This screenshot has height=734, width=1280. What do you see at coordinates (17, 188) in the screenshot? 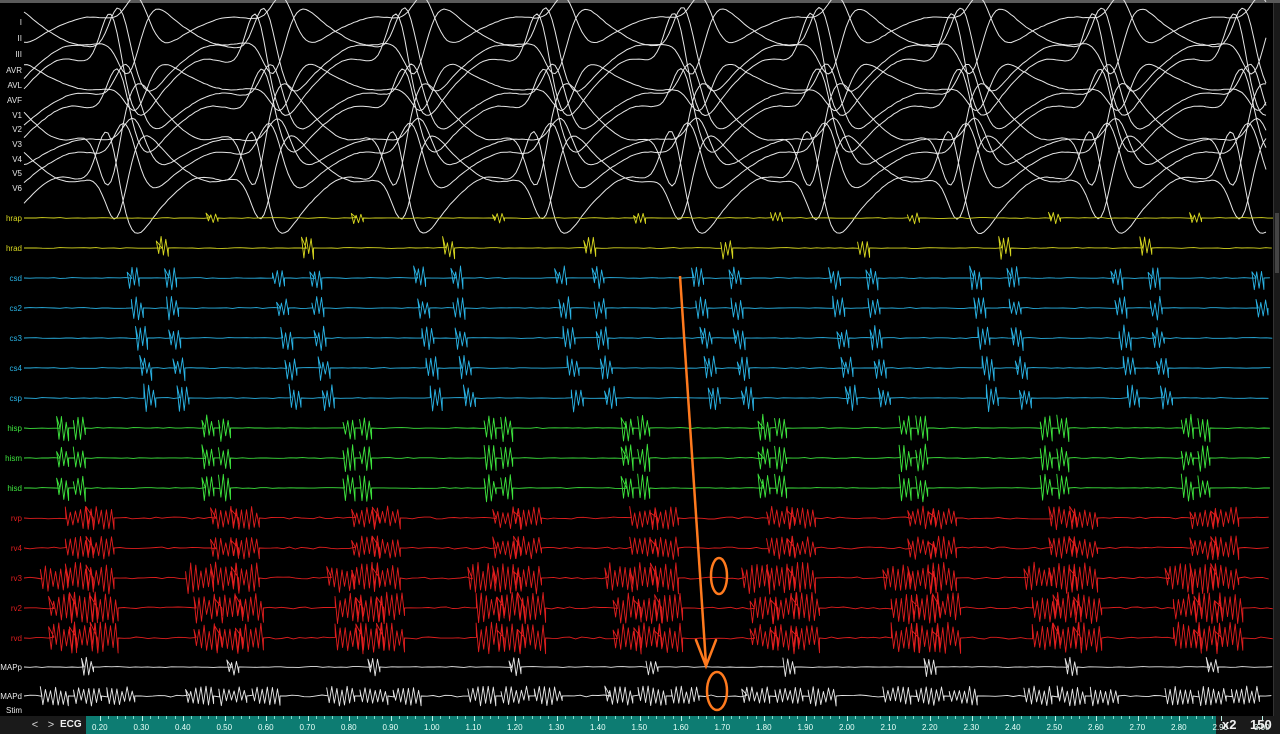
I see `channel-label-v6: V6` at bounding box center [17, 188].